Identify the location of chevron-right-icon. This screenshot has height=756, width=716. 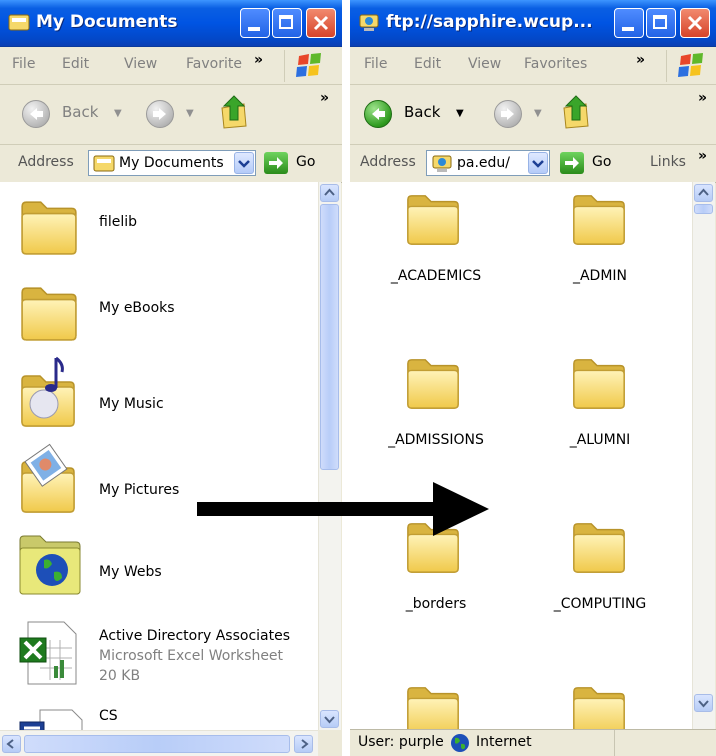
(305, 744).